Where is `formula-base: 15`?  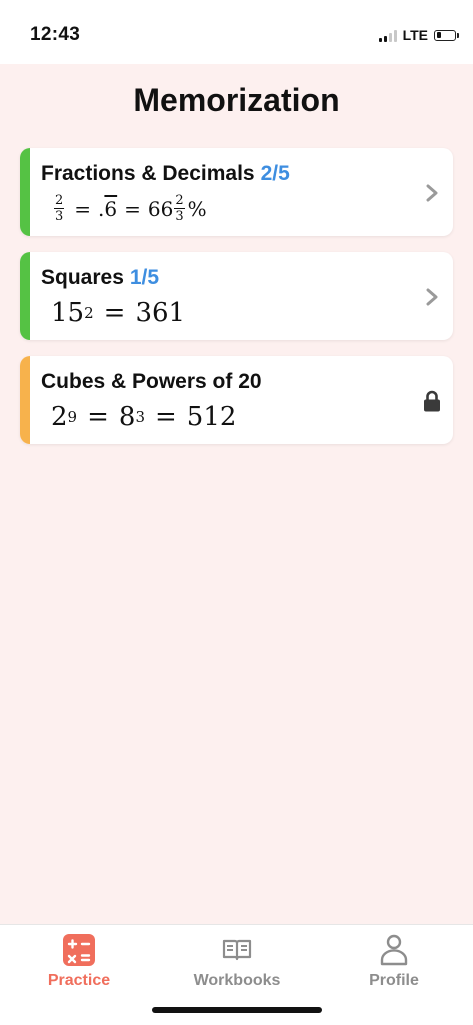 formula-base: 15 is located at coordinates (68, 313).